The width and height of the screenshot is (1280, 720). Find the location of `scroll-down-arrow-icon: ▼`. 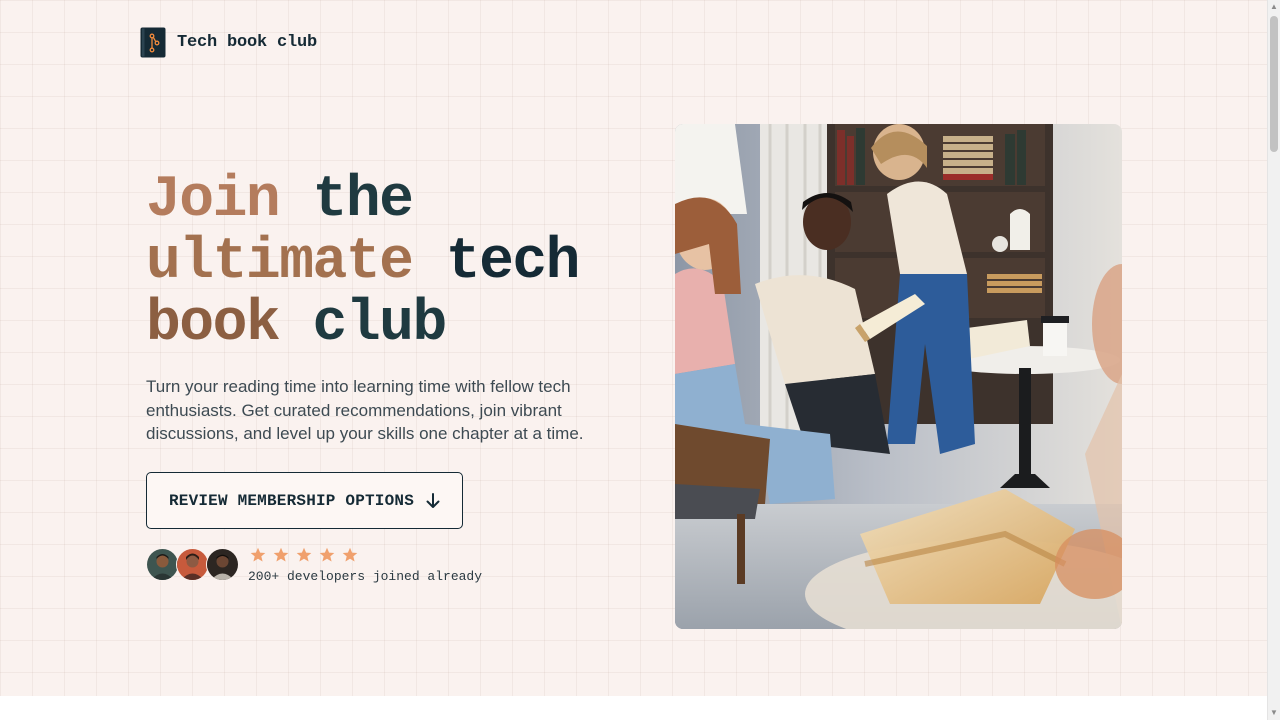

scroll-down-arrow-icon: ▼ is located at coordinates (1274, 713).